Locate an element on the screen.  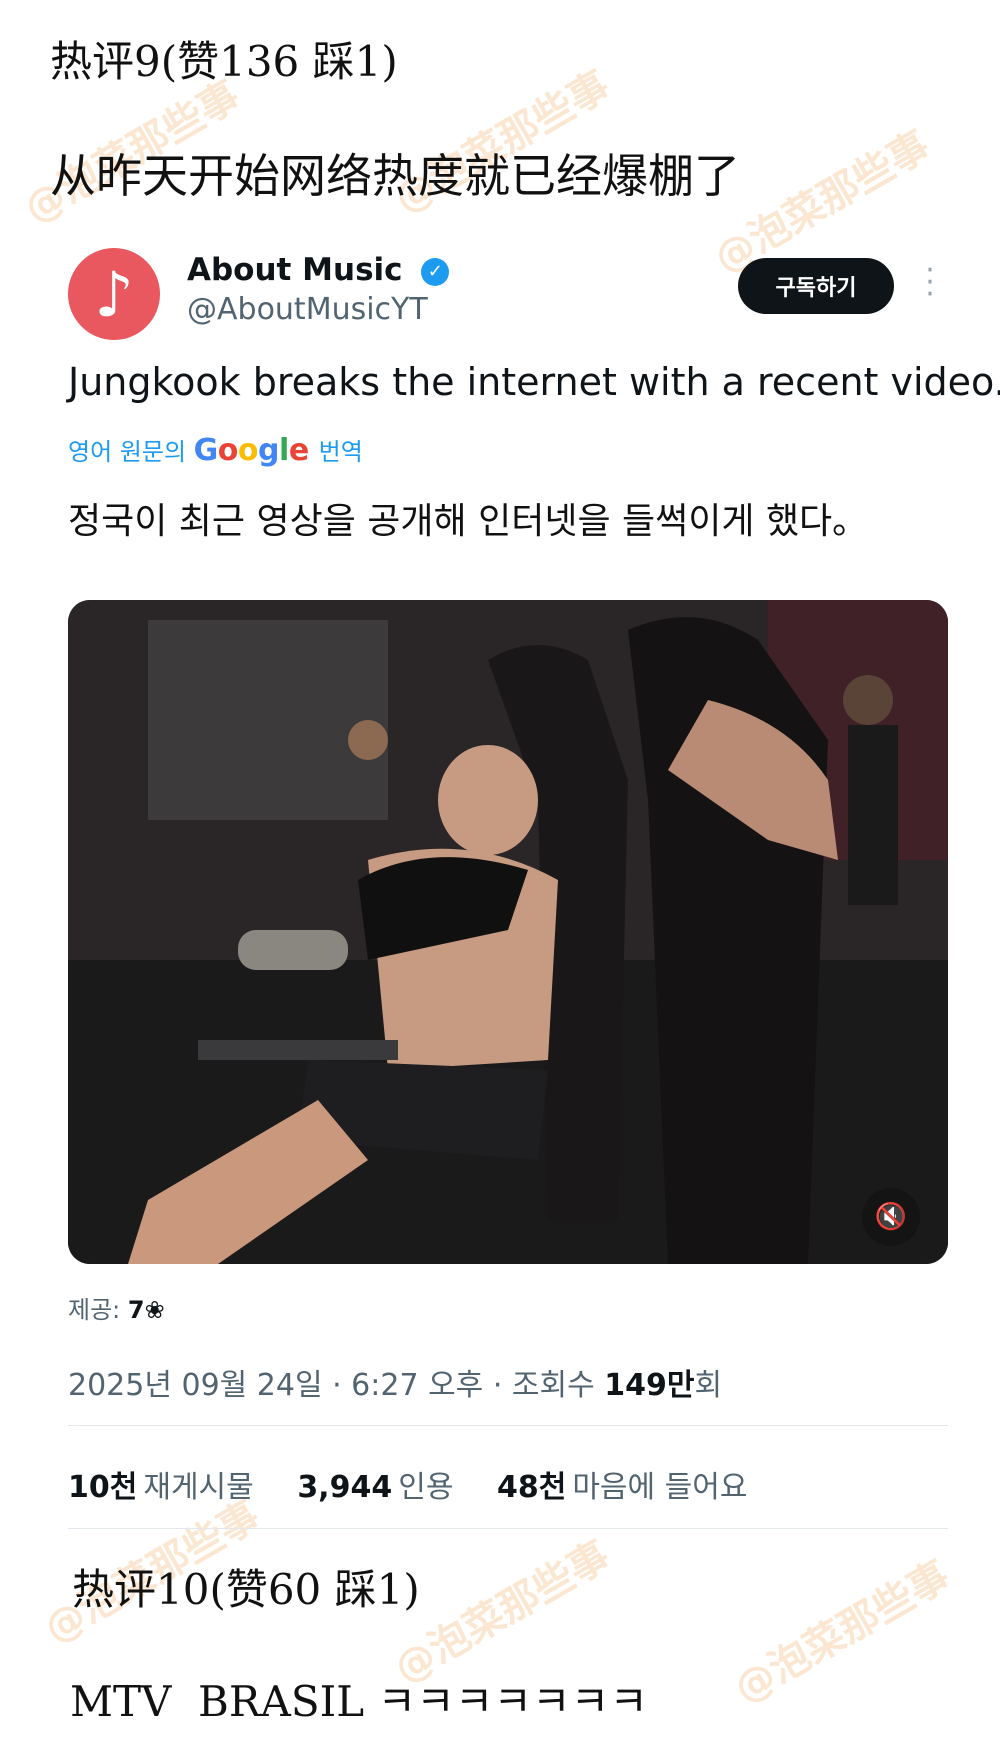
account-name: About Music ✓ is located at coordinates (318, 270).